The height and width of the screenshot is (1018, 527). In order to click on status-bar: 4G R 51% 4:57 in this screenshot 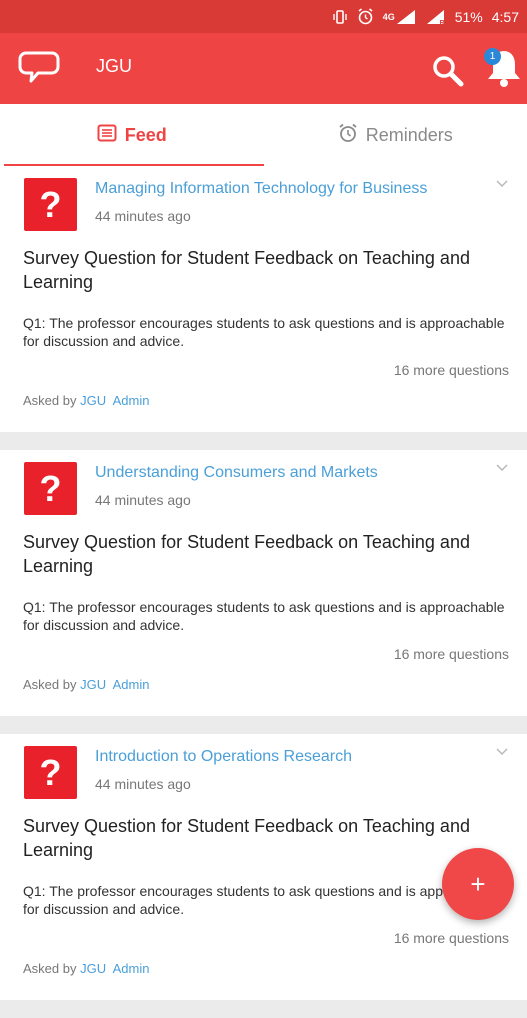, I will do `click(263, 16)`.